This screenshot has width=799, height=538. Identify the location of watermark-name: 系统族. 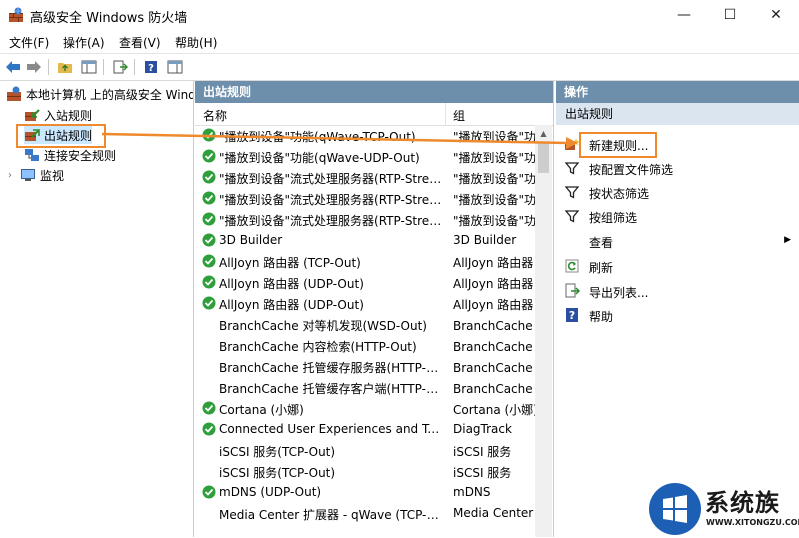
(742, 503).